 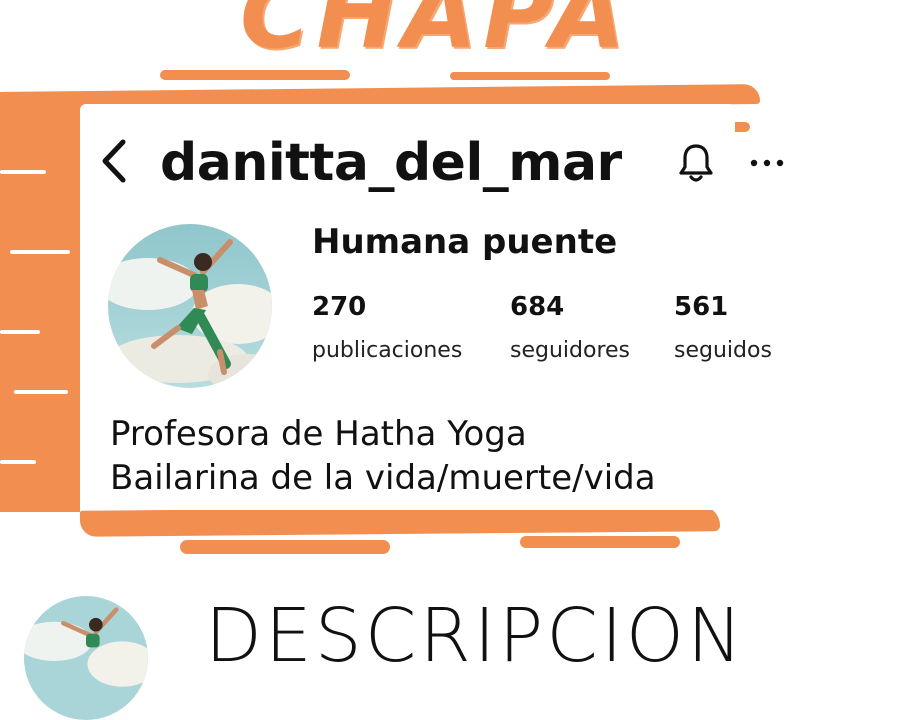 I want to click on back-button, so click(x=114, y=161).